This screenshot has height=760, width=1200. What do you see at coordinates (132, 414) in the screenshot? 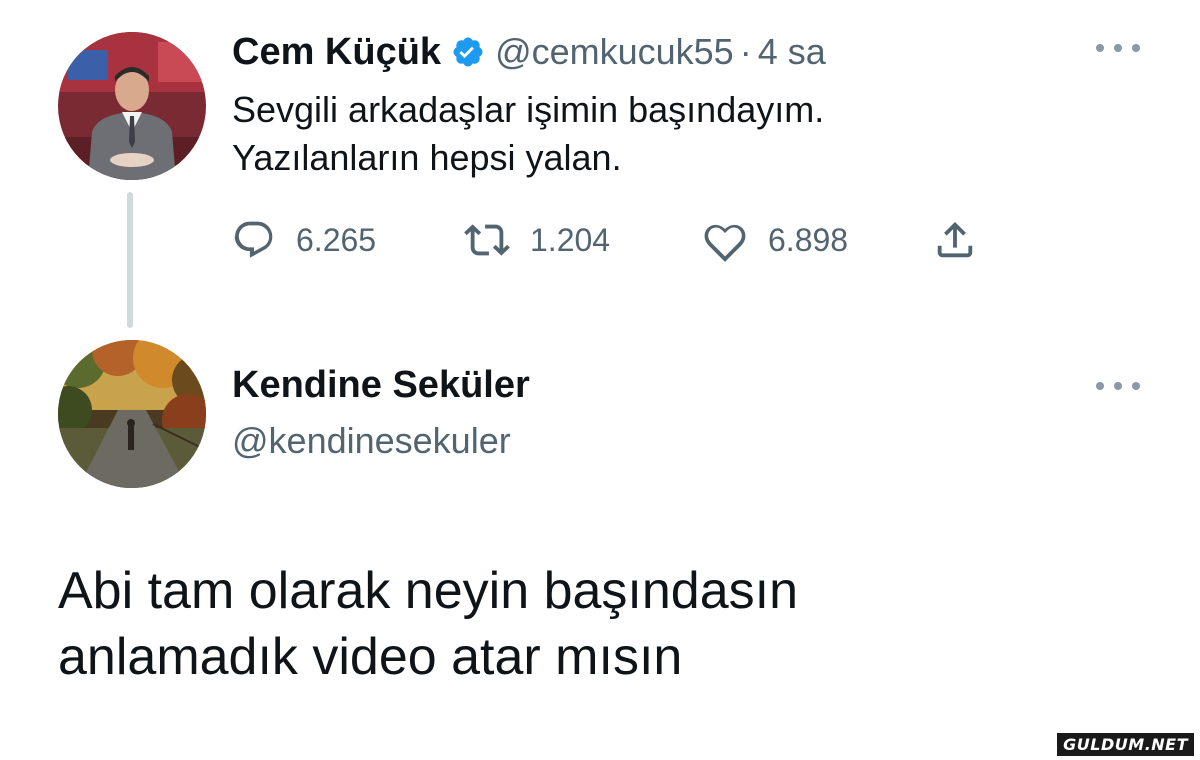
I see `avatar-kendine-sekuler` at bounding box center [132, 414].